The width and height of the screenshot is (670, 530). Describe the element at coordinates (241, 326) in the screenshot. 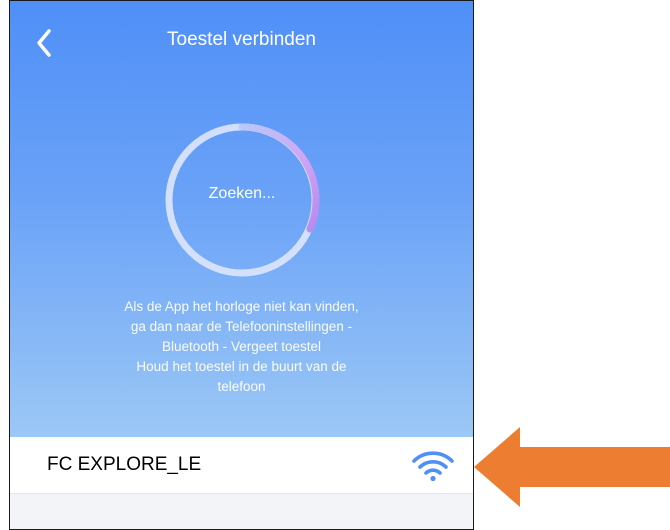

I see `help-line: ga dan naar de Telefooninstellingen -` at that location.